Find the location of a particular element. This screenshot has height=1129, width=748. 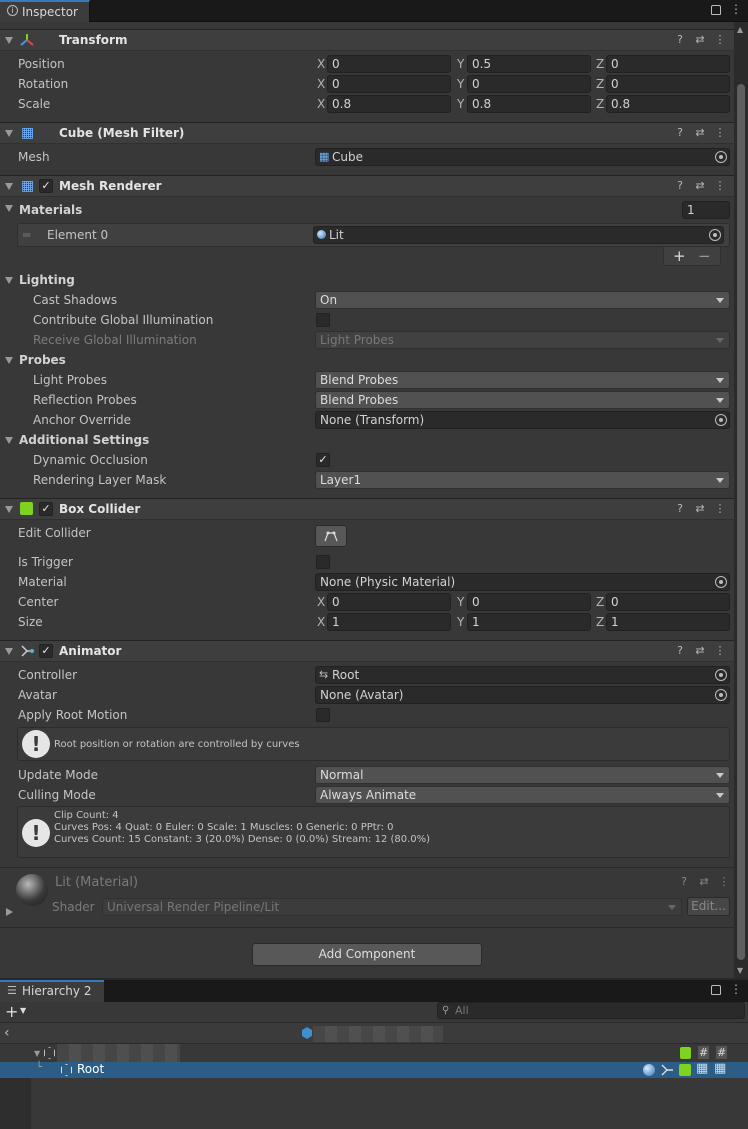

element0-field: Lit is located at coordinates (518, 235).